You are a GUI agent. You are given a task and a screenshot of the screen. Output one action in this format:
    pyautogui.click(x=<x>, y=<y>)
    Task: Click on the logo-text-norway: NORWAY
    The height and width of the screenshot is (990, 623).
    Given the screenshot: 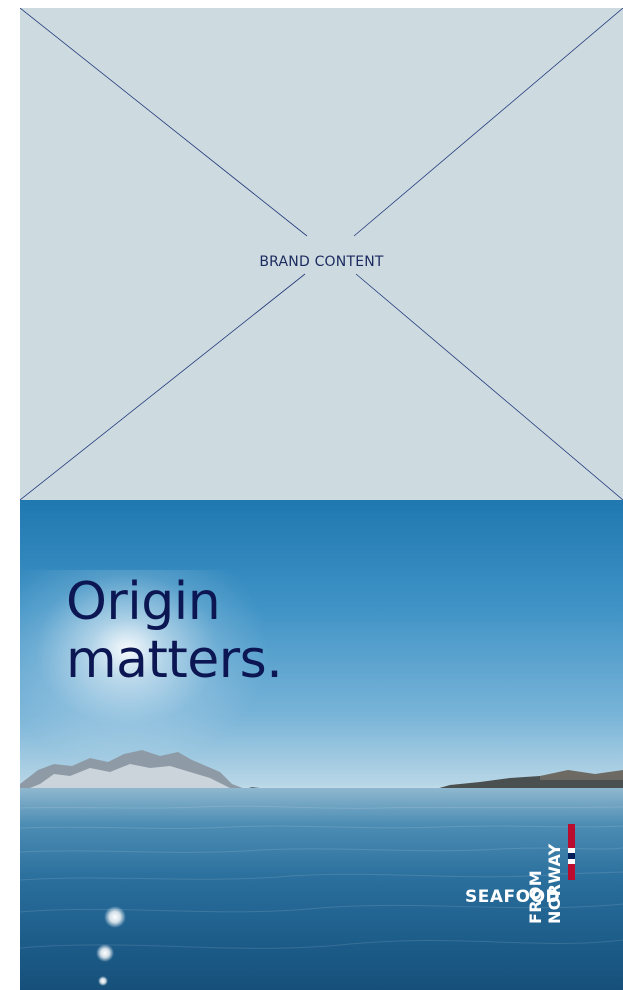 What is the action you would take?
    pyautogui.click(x=554, y=883)
    